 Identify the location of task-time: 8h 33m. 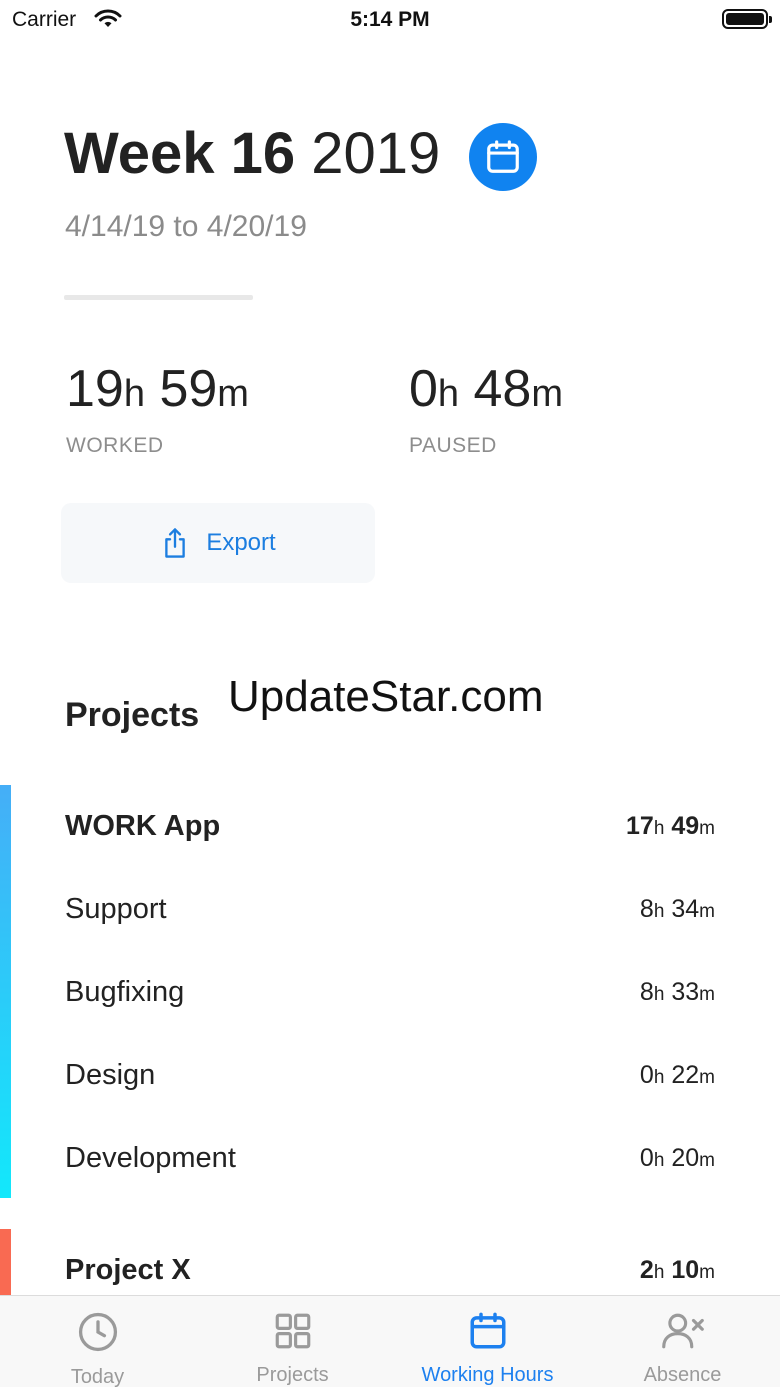
(677, 992).